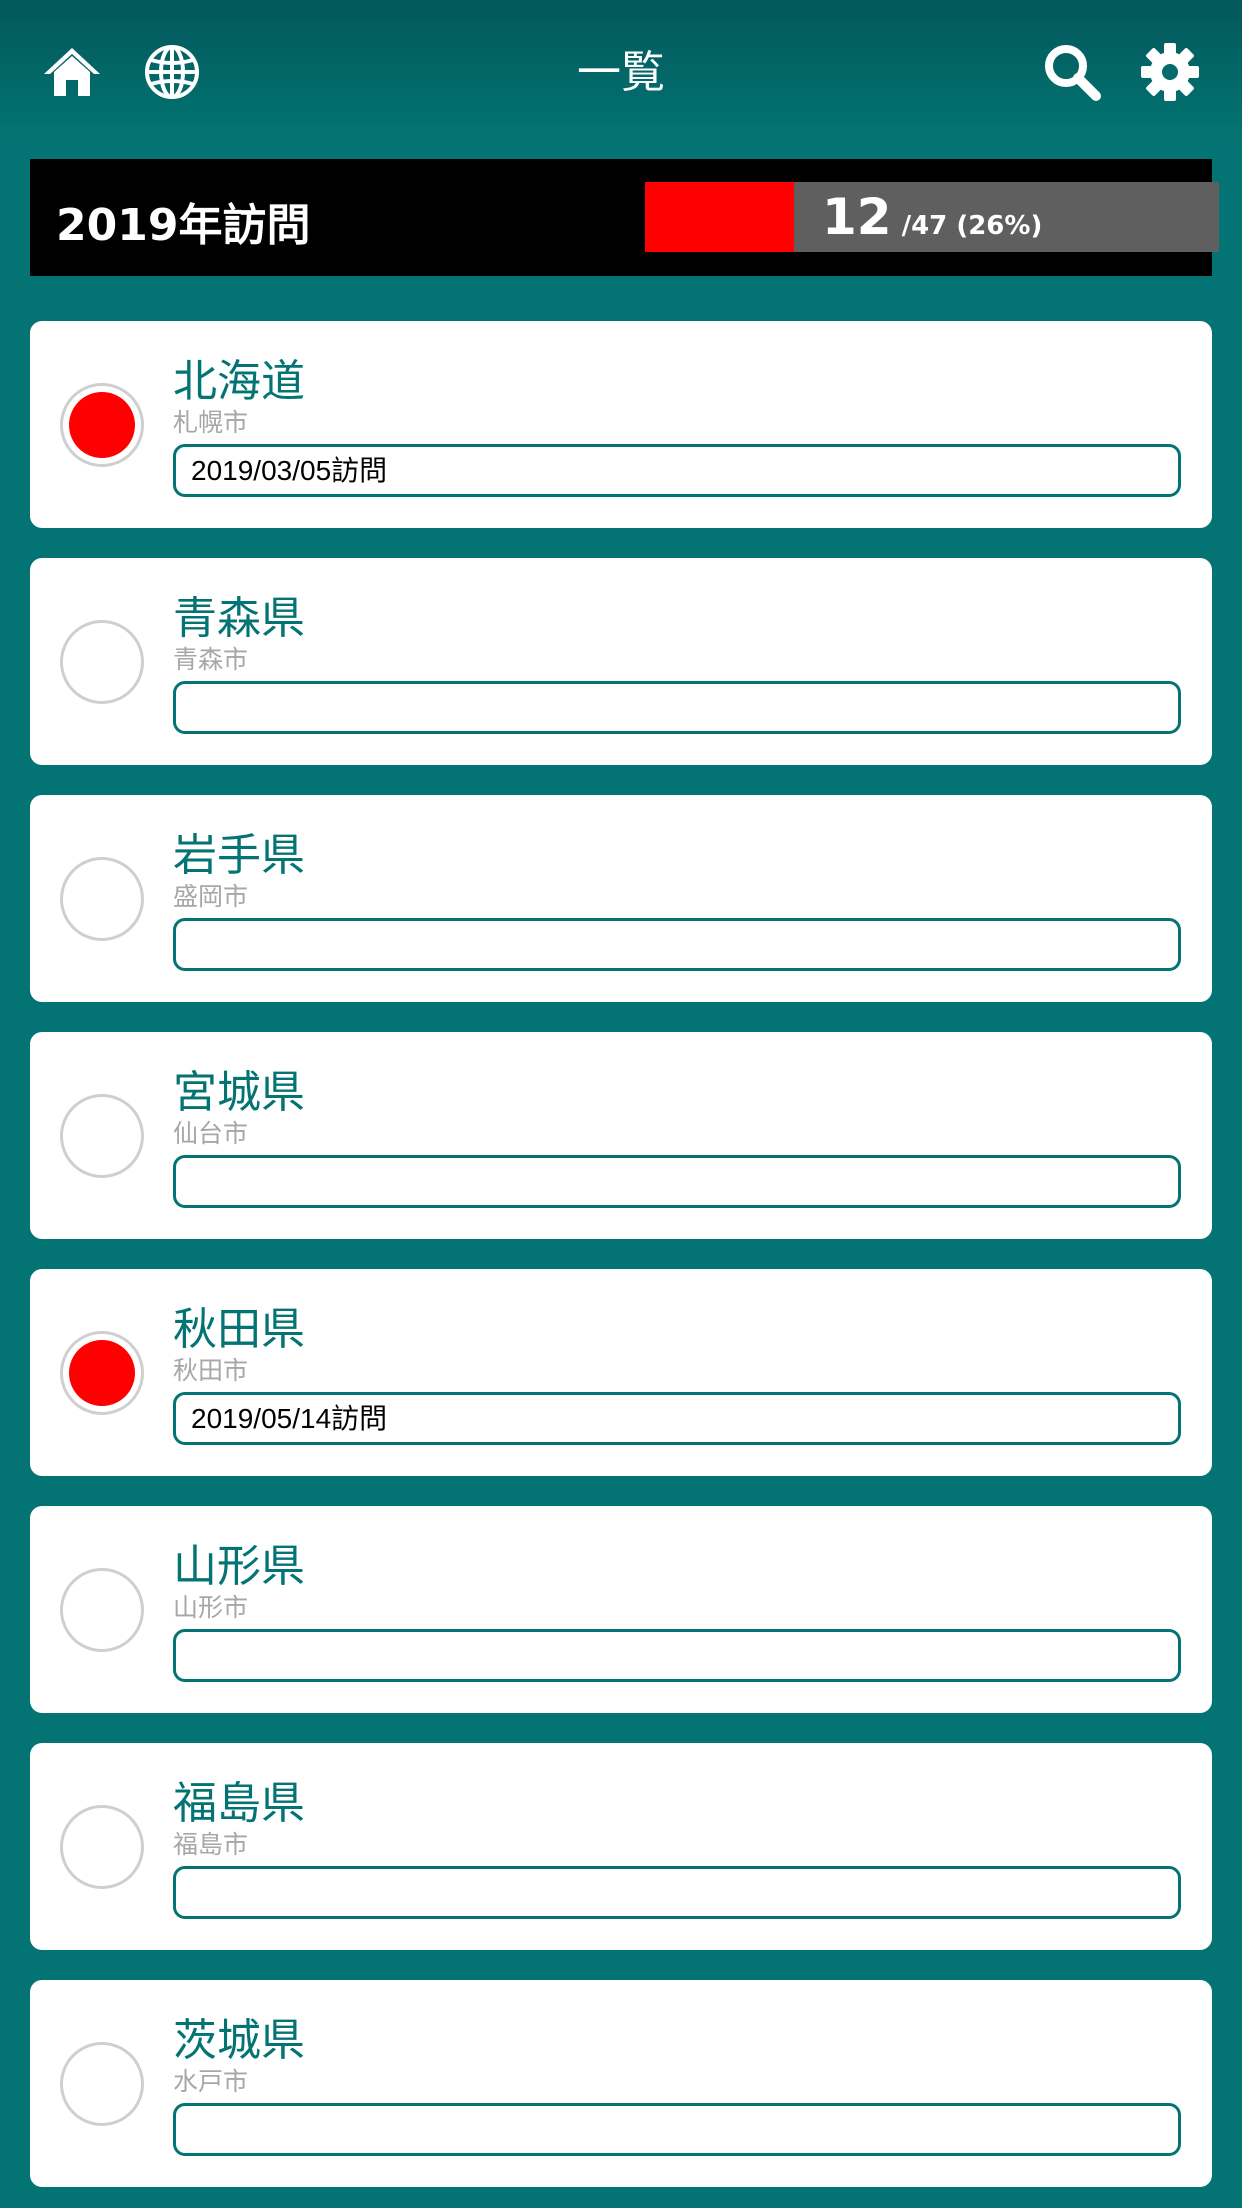 This screenshot has height=2208, width=1242. What do you see at coordinates (211, 659) in the screenshot?
I see `capital-name: 青森市` at bounding box center [211, 659].